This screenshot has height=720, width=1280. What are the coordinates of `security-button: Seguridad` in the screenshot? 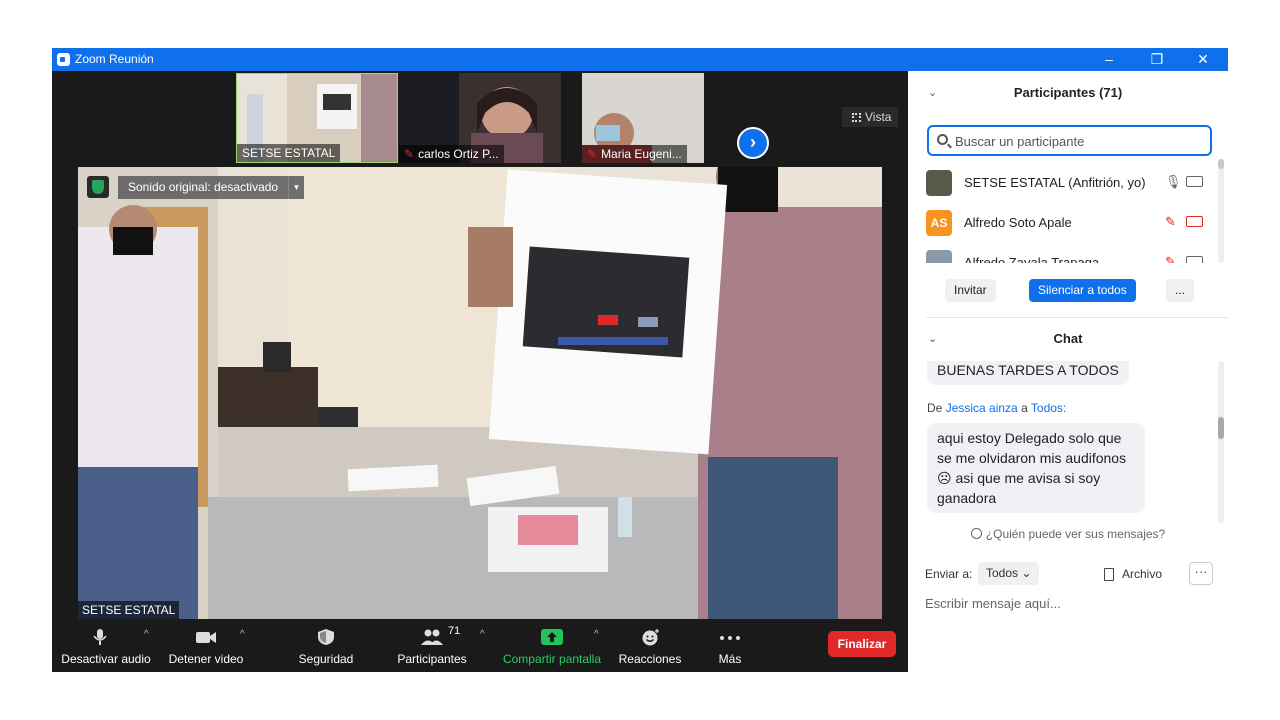 It's located at (326, 646).